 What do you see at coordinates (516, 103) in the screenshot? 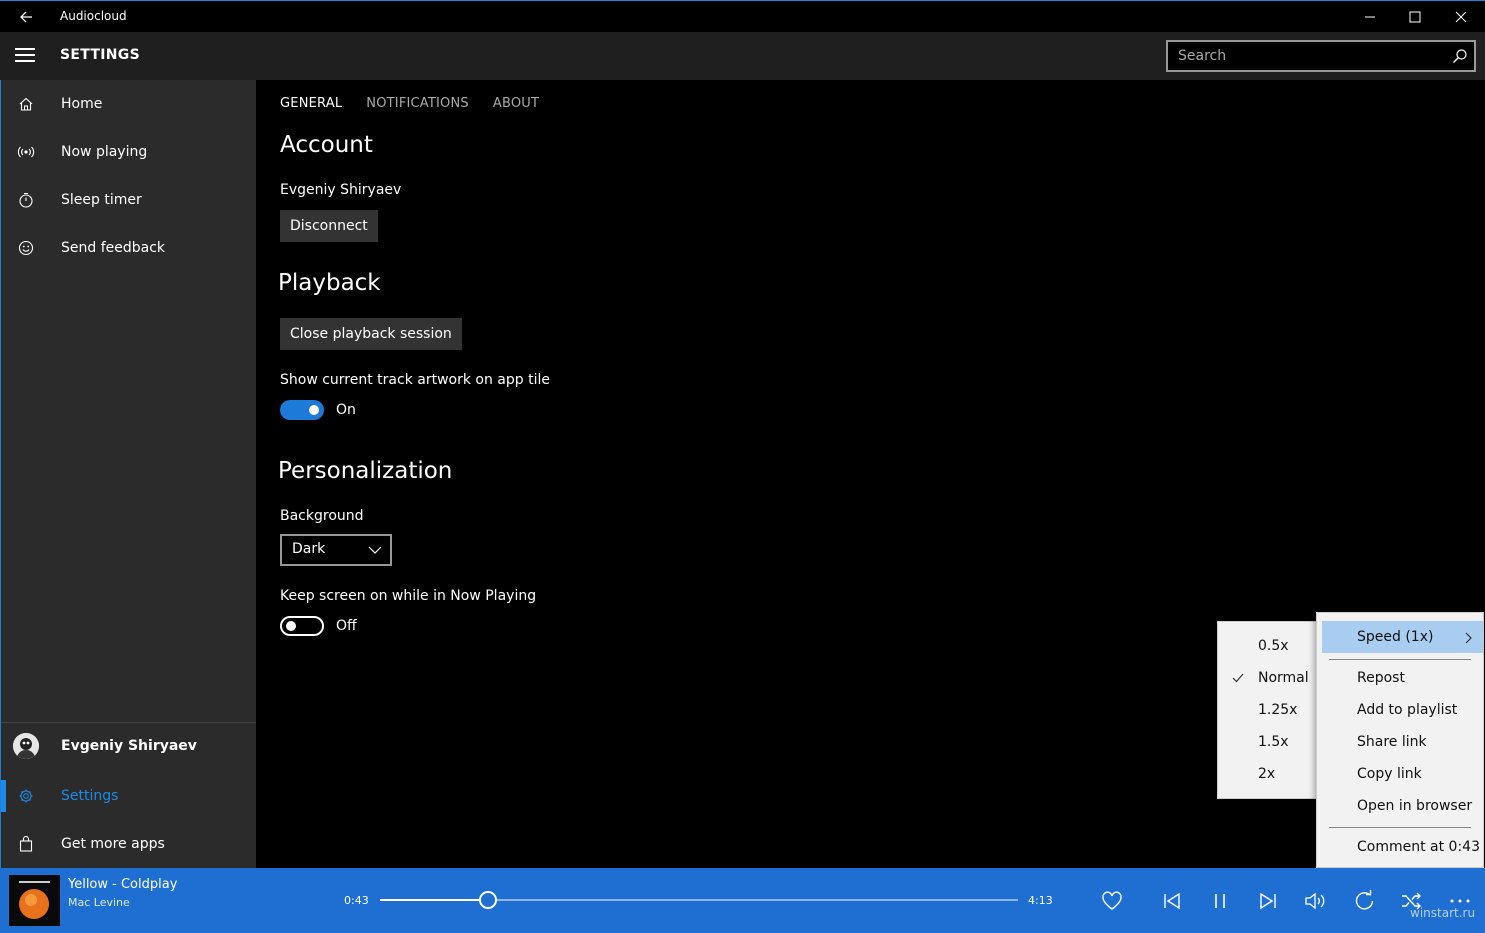
I see `tab-about: ABOUT` at bounding box center [516, 103].